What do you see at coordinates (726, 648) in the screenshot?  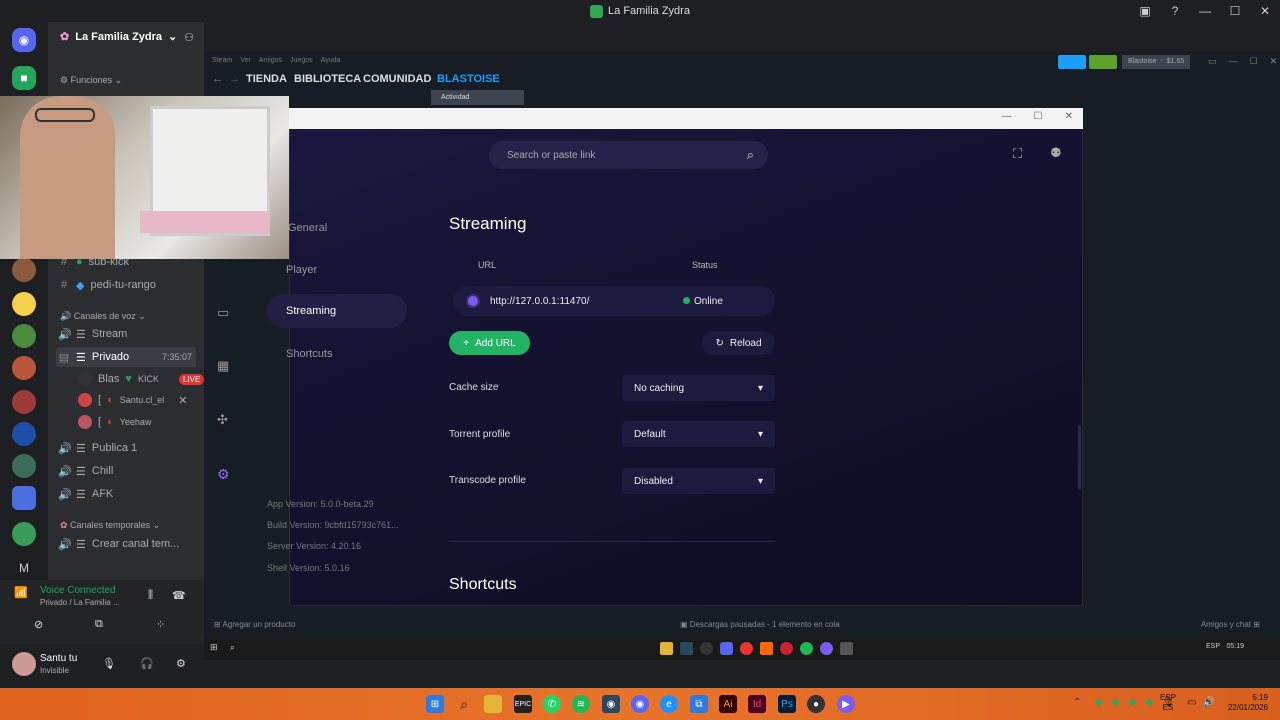 I see `discord-icon` at bounding box center [726, 648].